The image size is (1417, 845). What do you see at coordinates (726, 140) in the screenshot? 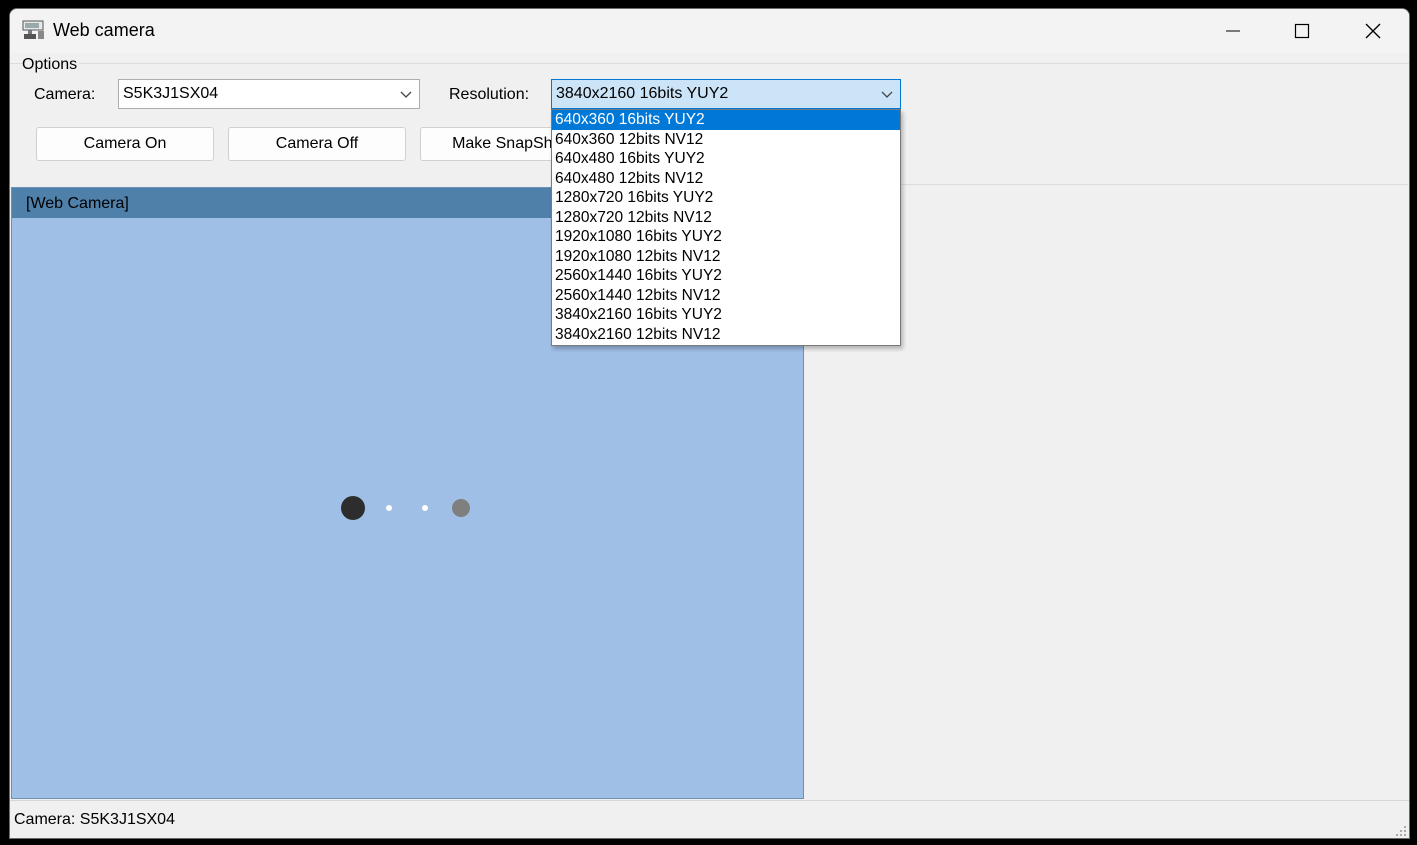
I see `resolution-option: 640x360 12bits NV12` at bounding box center [726, 140].